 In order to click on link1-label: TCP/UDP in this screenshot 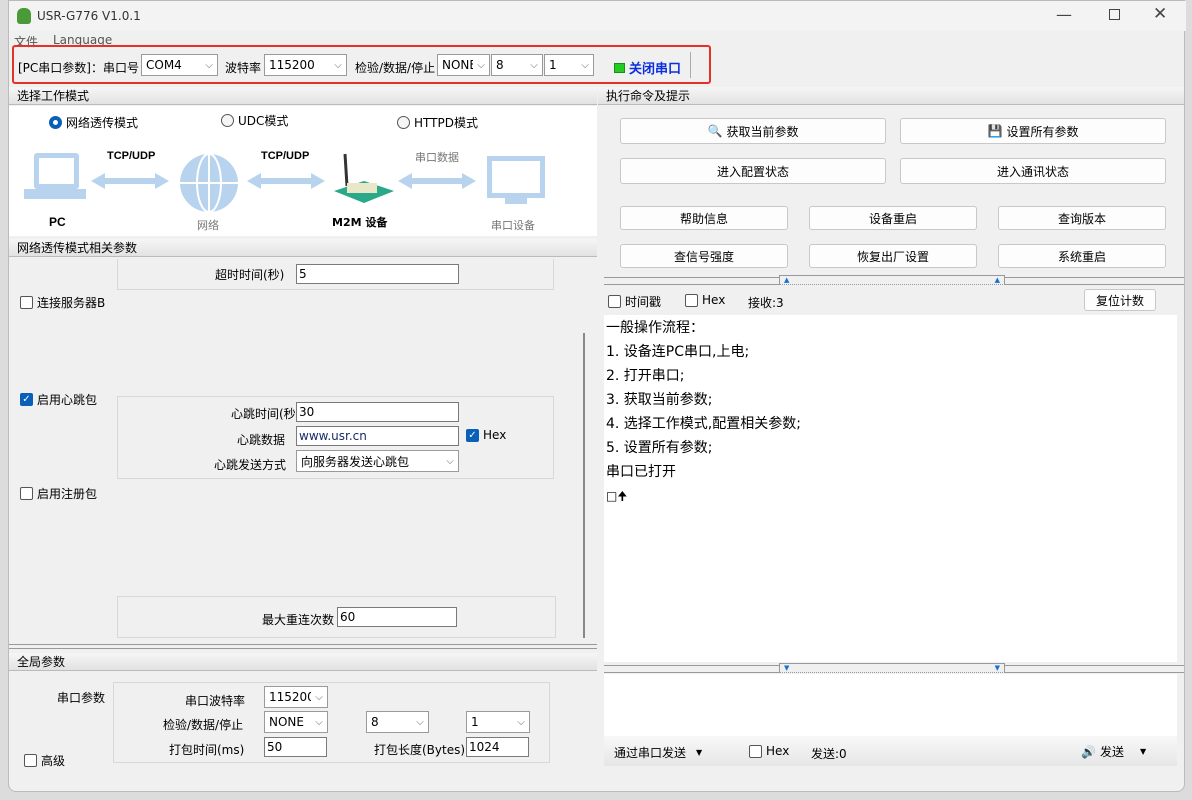, I will do `click(131, 156)`.